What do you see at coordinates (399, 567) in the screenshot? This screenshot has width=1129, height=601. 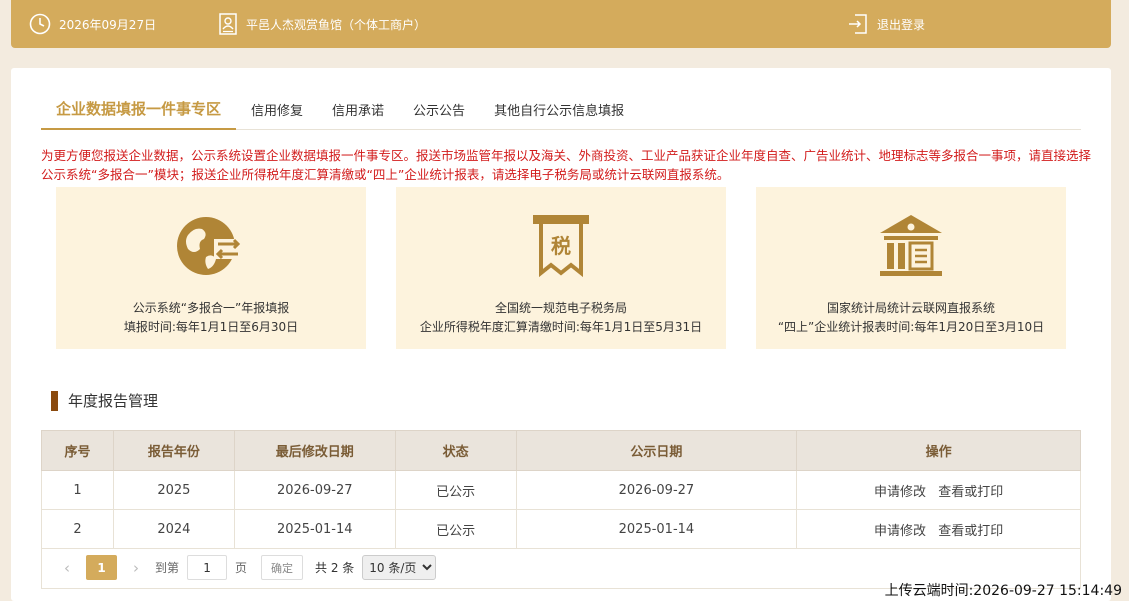 I see `page-size-select: 10 条/页` at bounding box center [399, 567].